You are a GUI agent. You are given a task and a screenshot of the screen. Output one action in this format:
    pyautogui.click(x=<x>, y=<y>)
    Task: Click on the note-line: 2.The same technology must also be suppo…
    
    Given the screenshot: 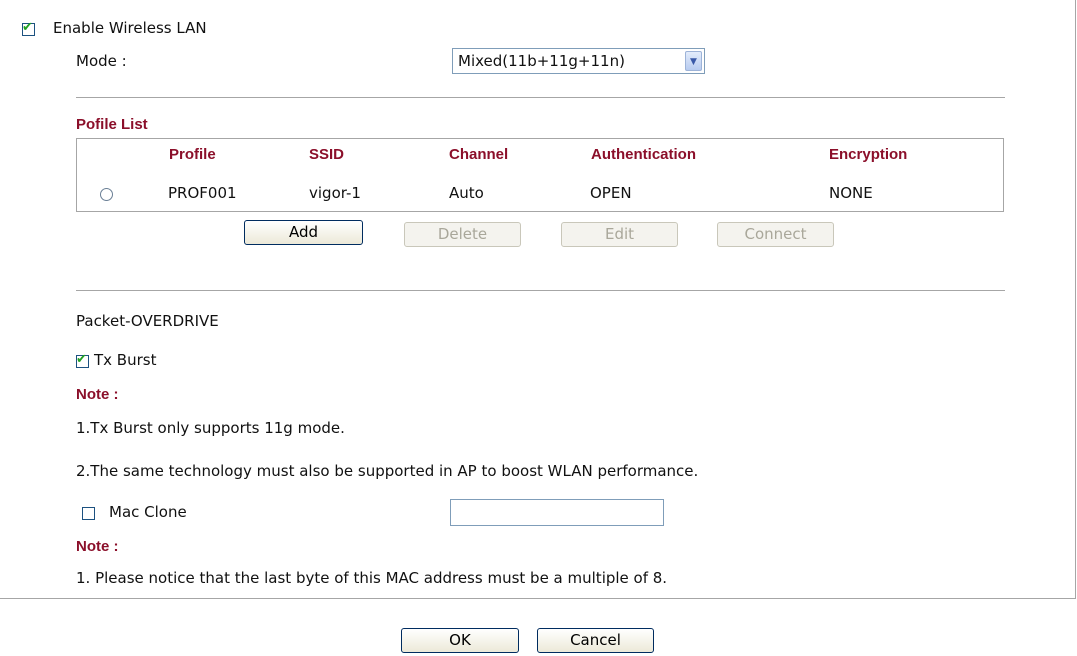 What is the action you would take?
    pyautogui.click(x=387, y=471)
    